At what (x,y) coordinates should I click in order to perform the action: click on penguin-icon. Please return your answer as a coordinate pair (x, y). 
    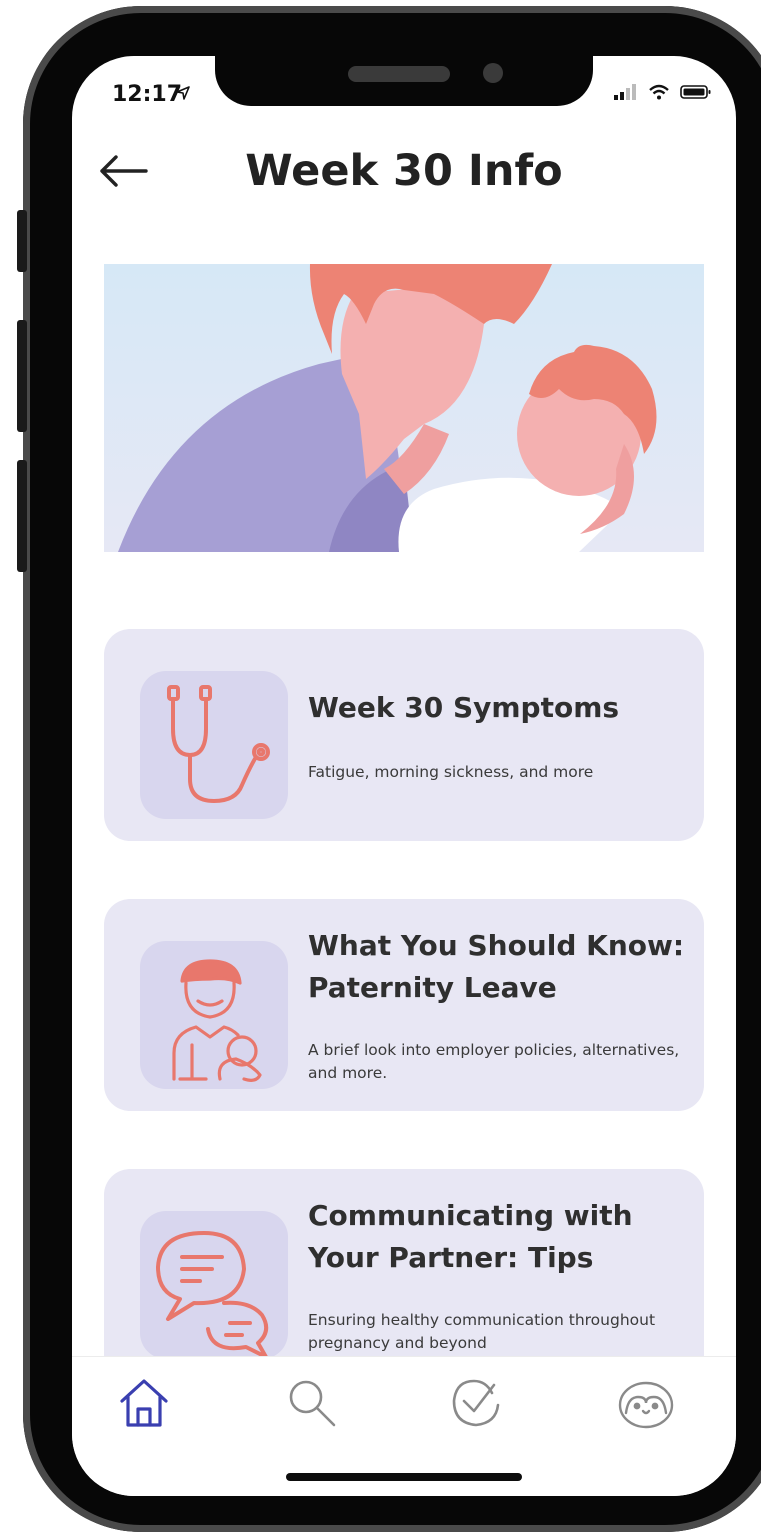
    Looking at the image, I should click on (646, 1403).